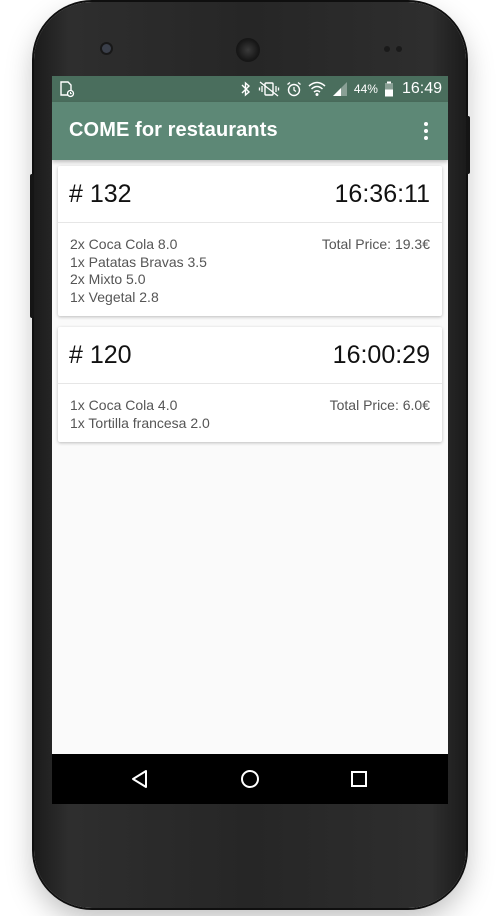  I want to click on battery-icon, so click(388, 89).